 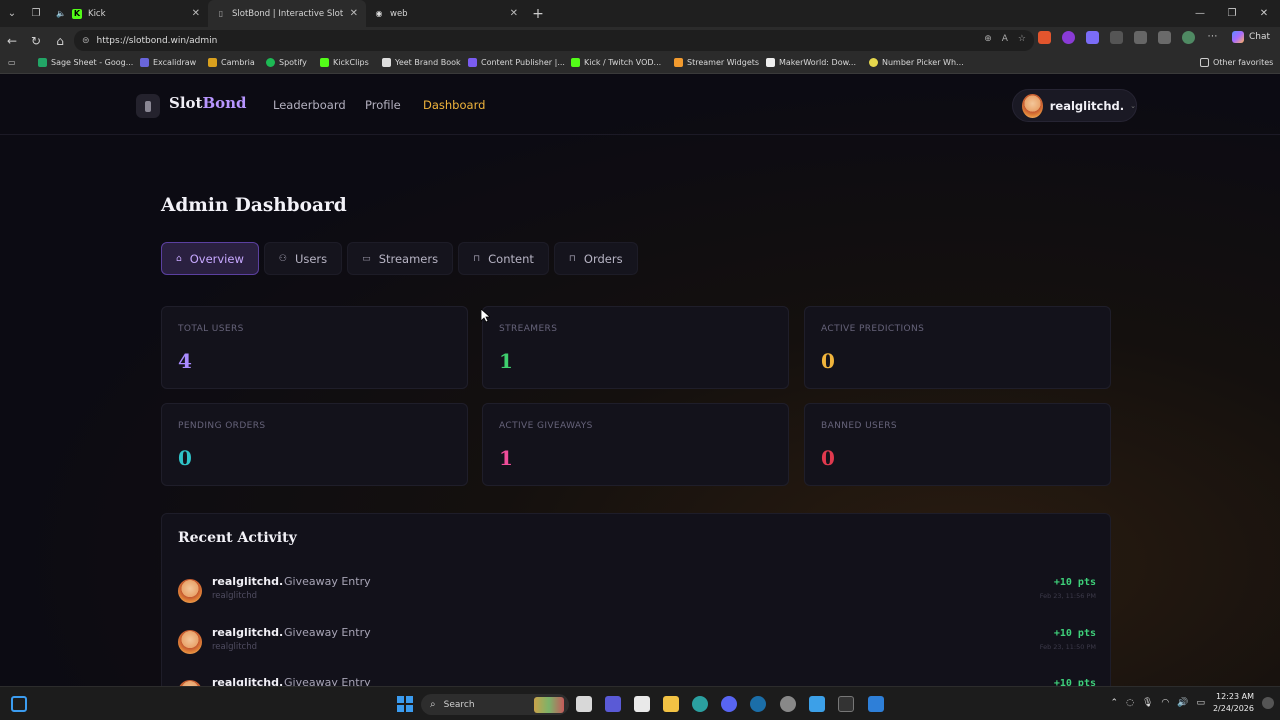 I want to click on url-field: ⊜ https://slotbond.win/admin ⊕ A ☆, so click(x=554, y=40).